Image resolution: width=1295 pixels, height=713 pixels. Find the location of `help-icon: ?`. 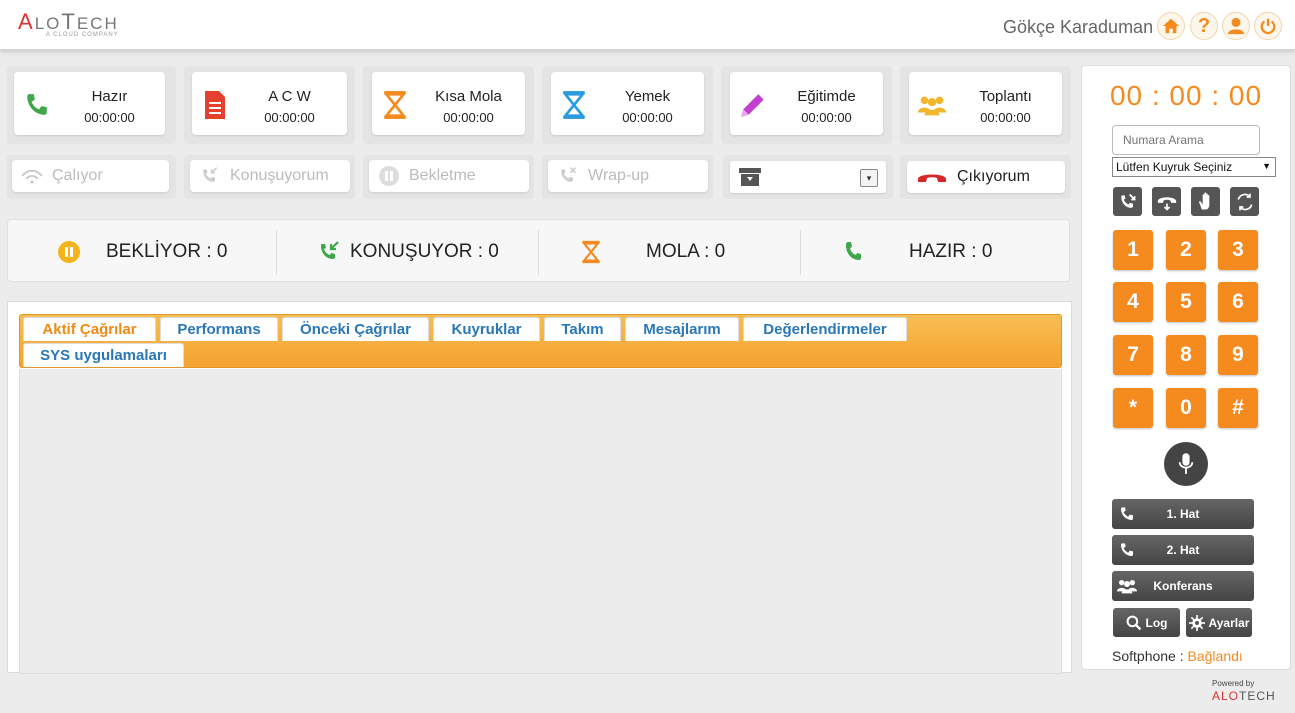

help-icon: ? is located at coordinates (1204, 25).